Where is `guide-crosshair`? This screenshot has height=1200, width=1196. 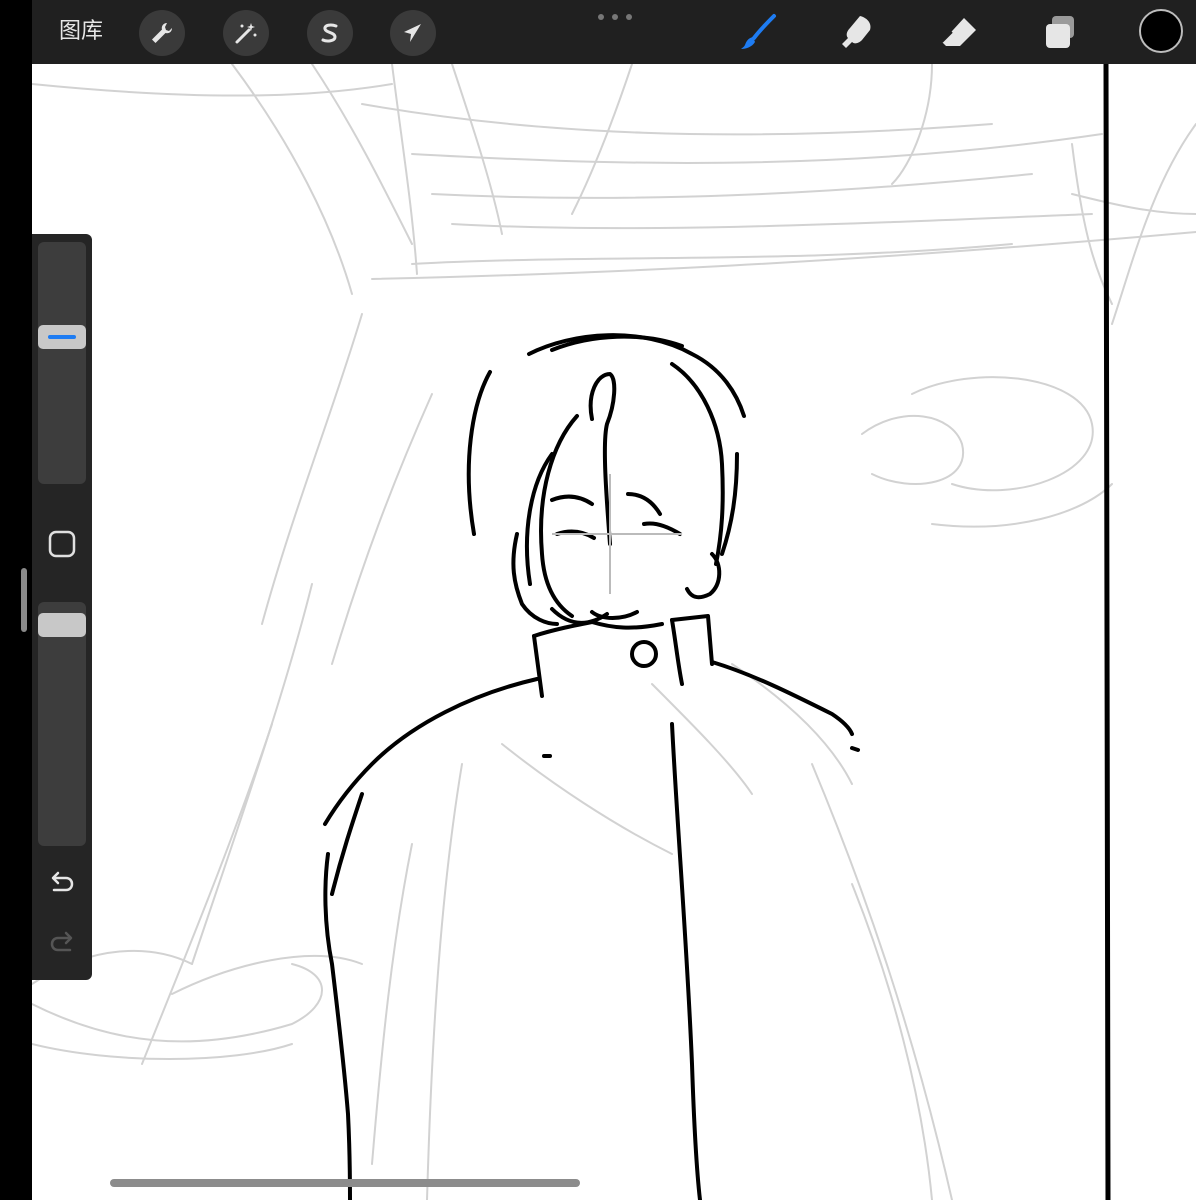
guide-crosshair is located at coordinates (617, 534).